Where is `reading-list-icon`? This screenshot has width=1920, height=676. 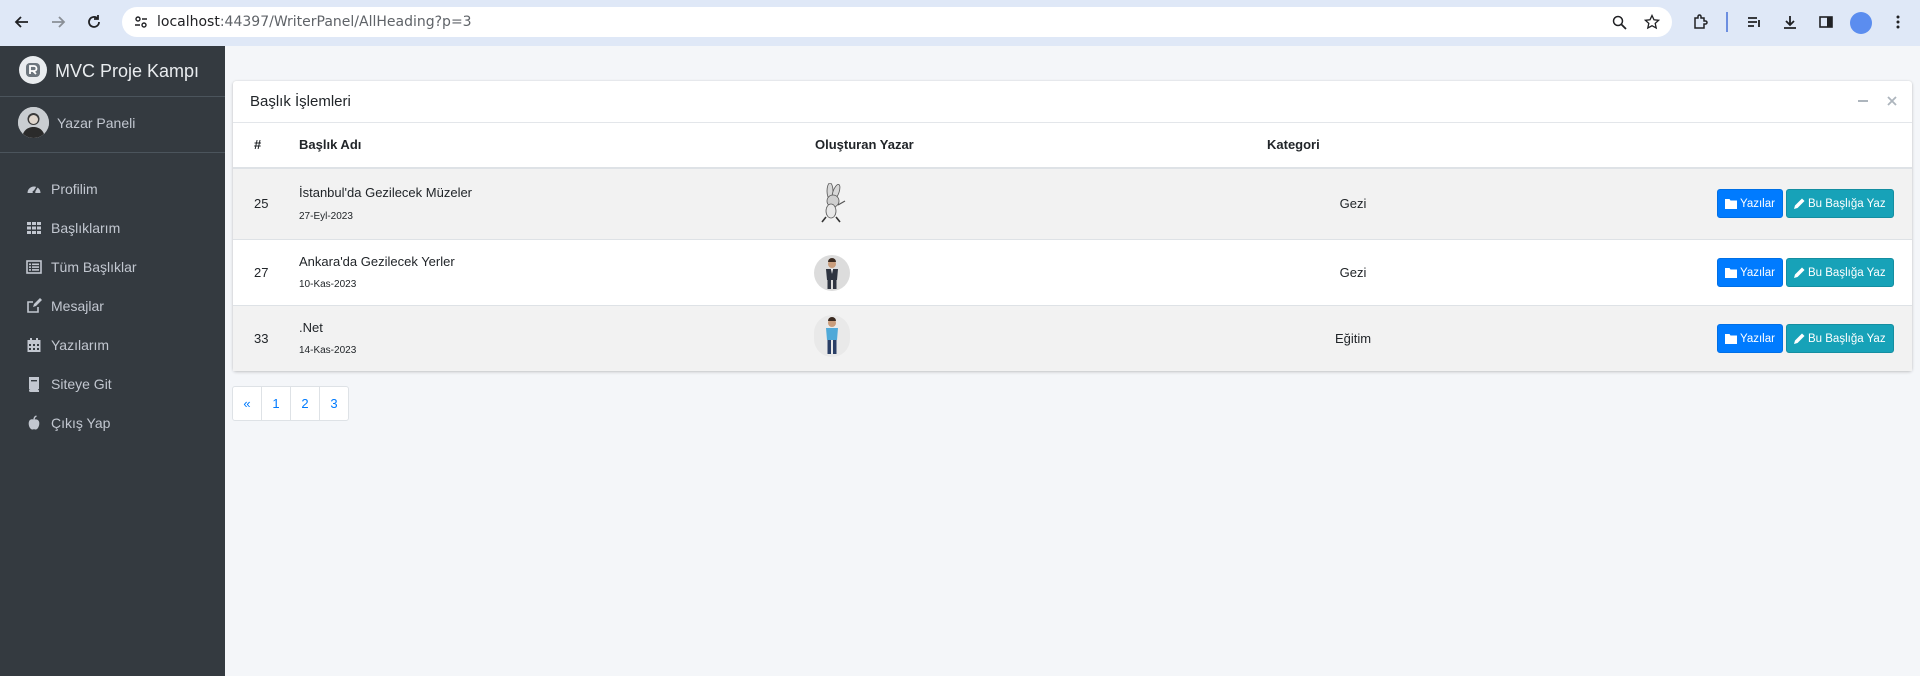
reading-list-icon is located at coordinates (1754, 22).